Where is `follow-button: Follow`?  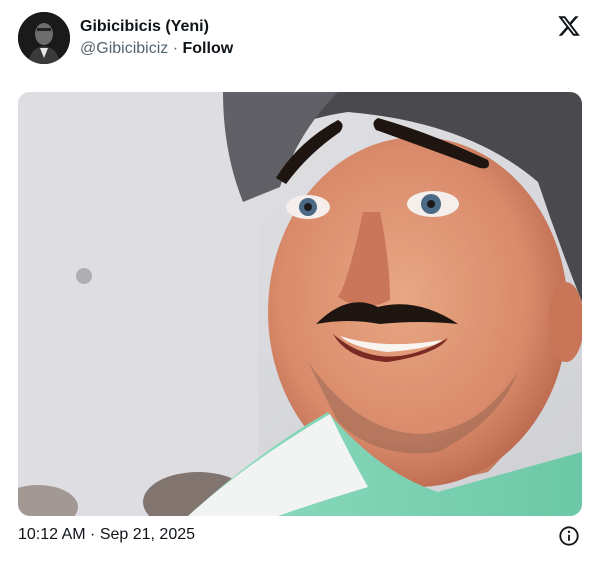 follow-button: Follow is located at coordinates (208, 48).